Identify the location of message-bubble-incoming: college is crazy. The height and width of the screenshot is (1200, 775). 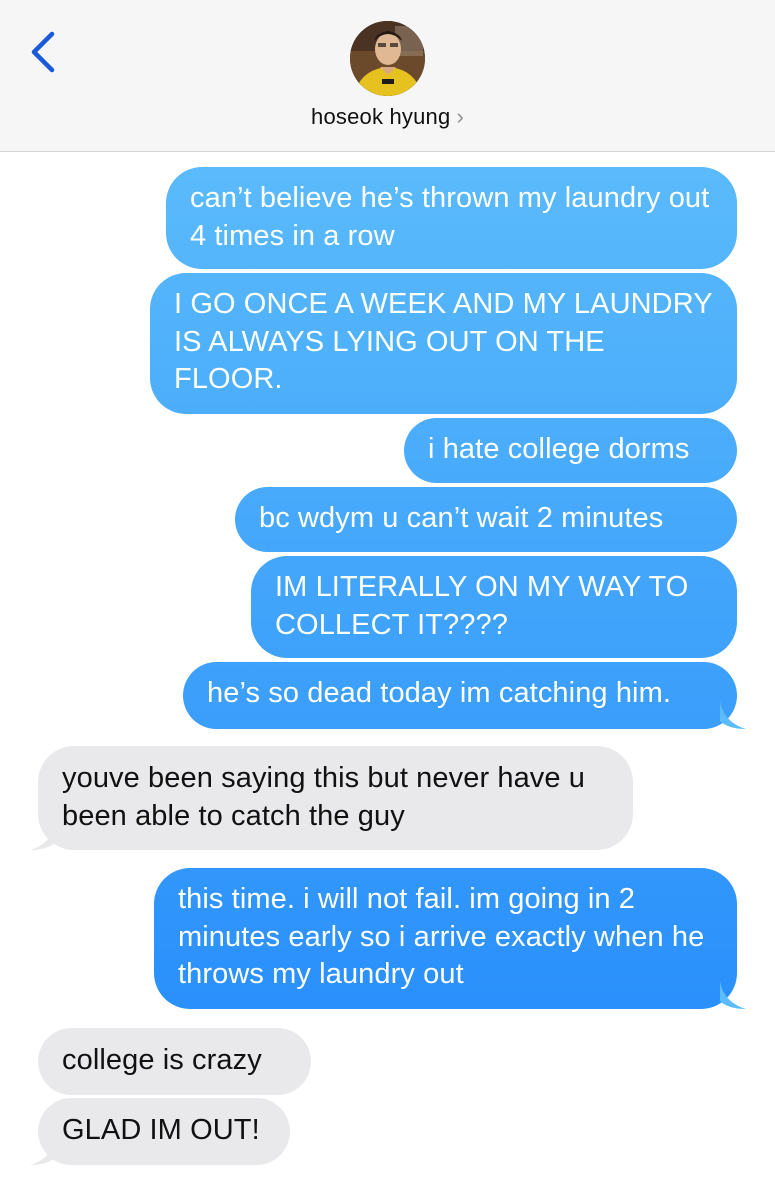
(174, 1061).